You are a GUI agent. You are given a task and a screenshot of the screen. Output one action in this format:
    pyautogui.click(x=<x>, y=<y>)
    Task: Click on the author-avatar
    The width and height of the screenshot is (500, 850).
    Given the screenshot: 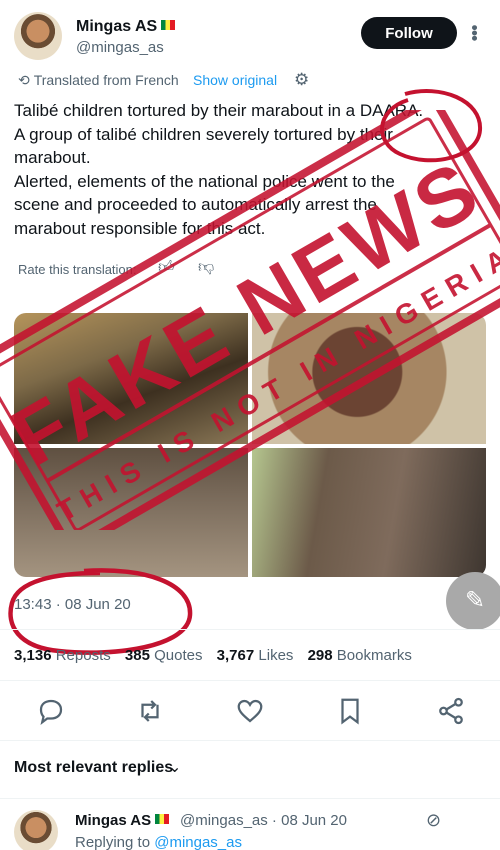 What is the action you would take?
    pyautogui.click(x=38, y=36)
    